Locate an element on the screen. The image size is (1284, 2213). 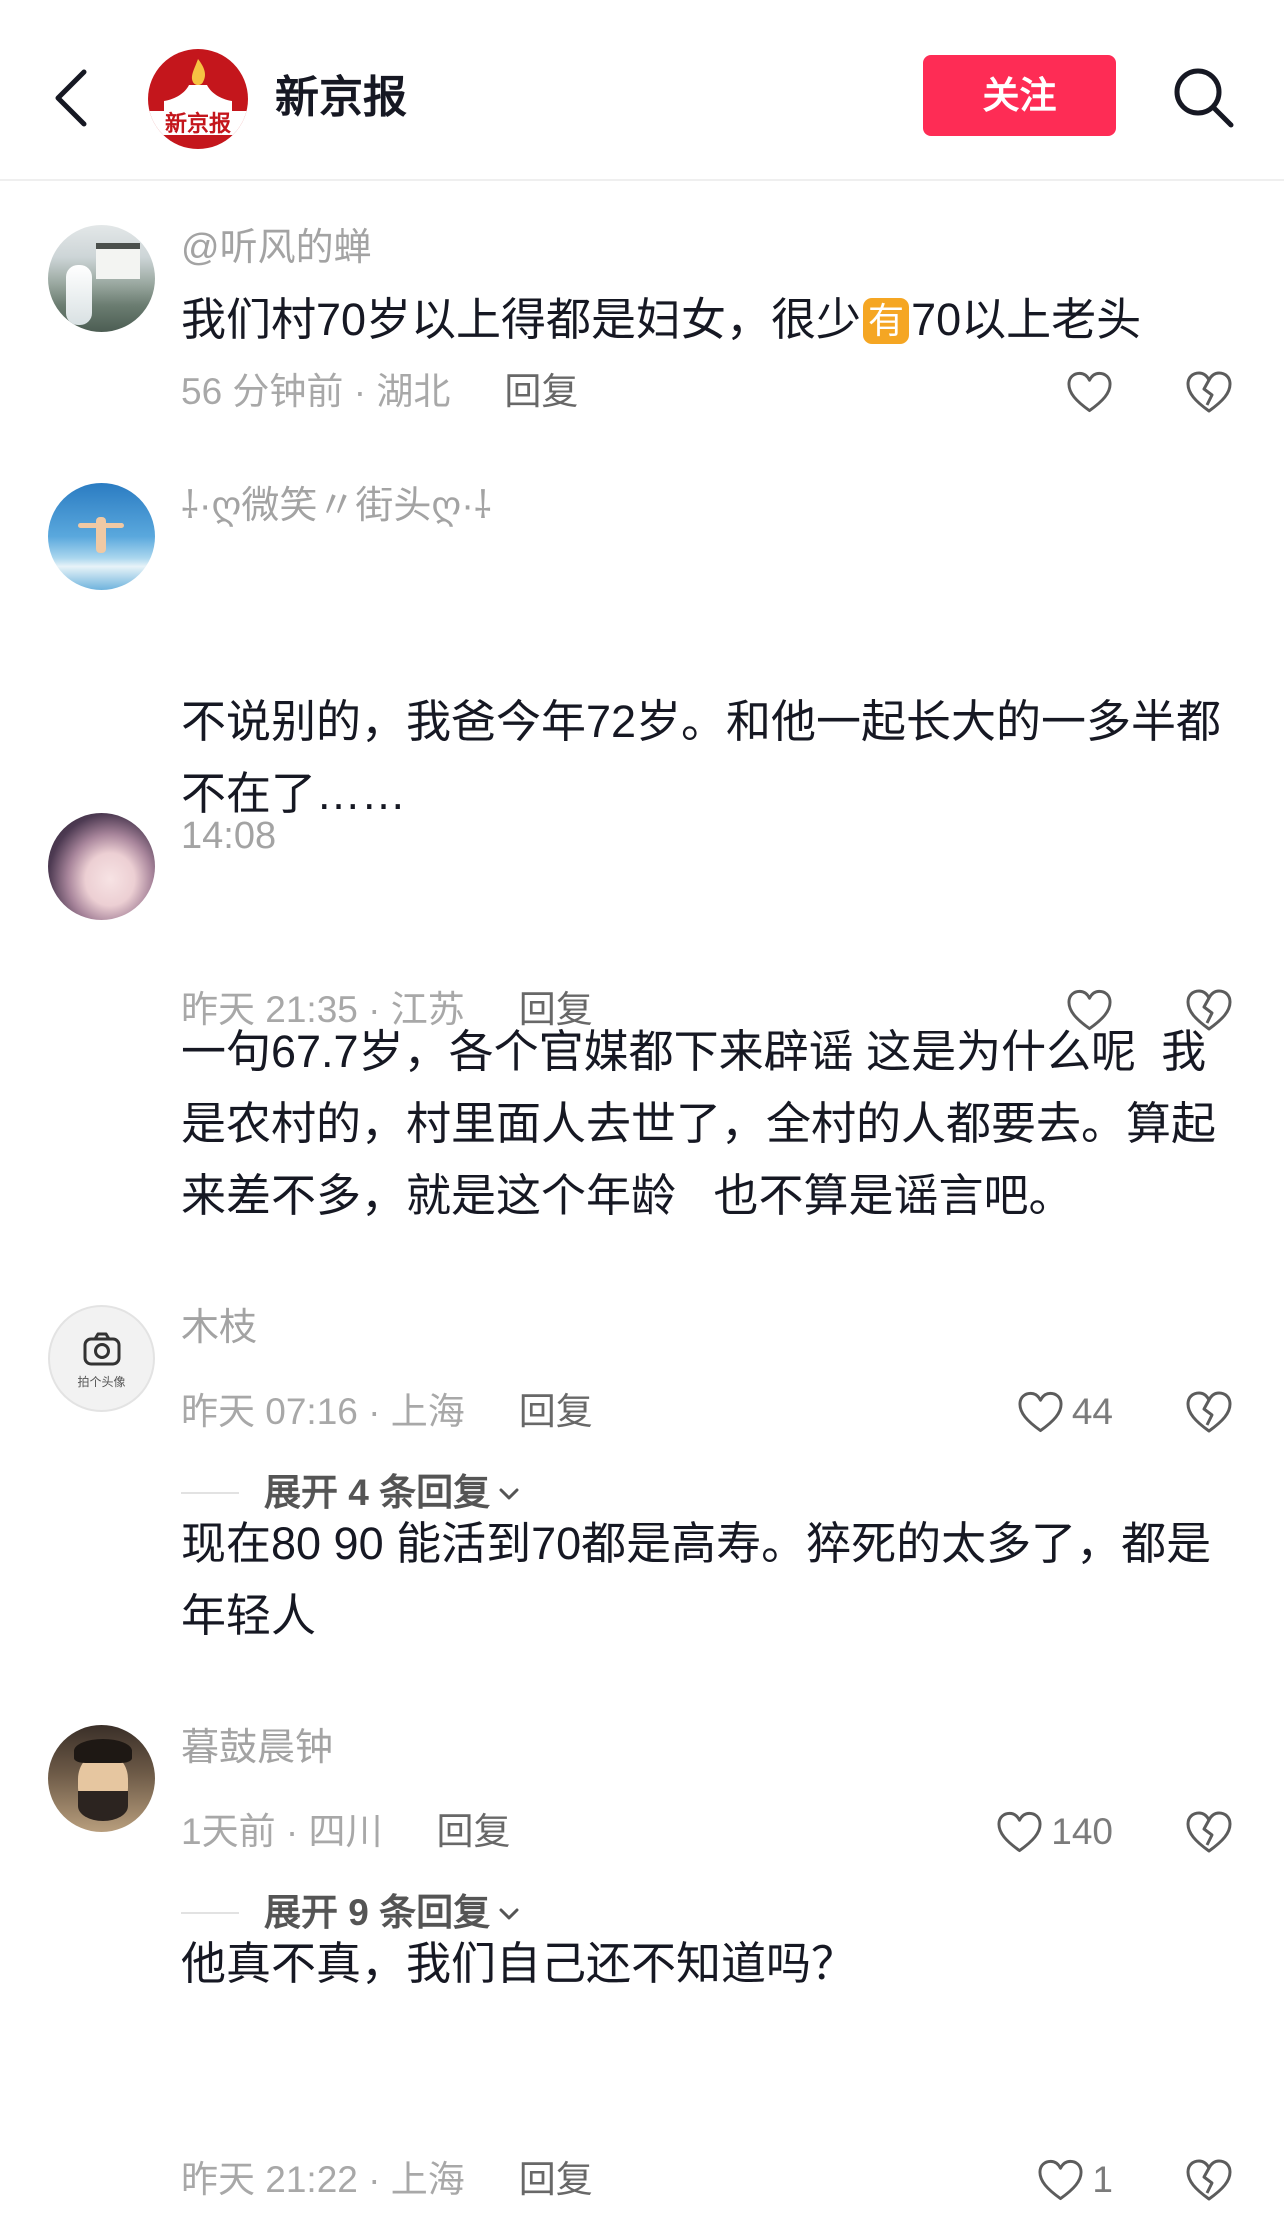
comment-username: 14:08 is located at coordinates (710, 836).